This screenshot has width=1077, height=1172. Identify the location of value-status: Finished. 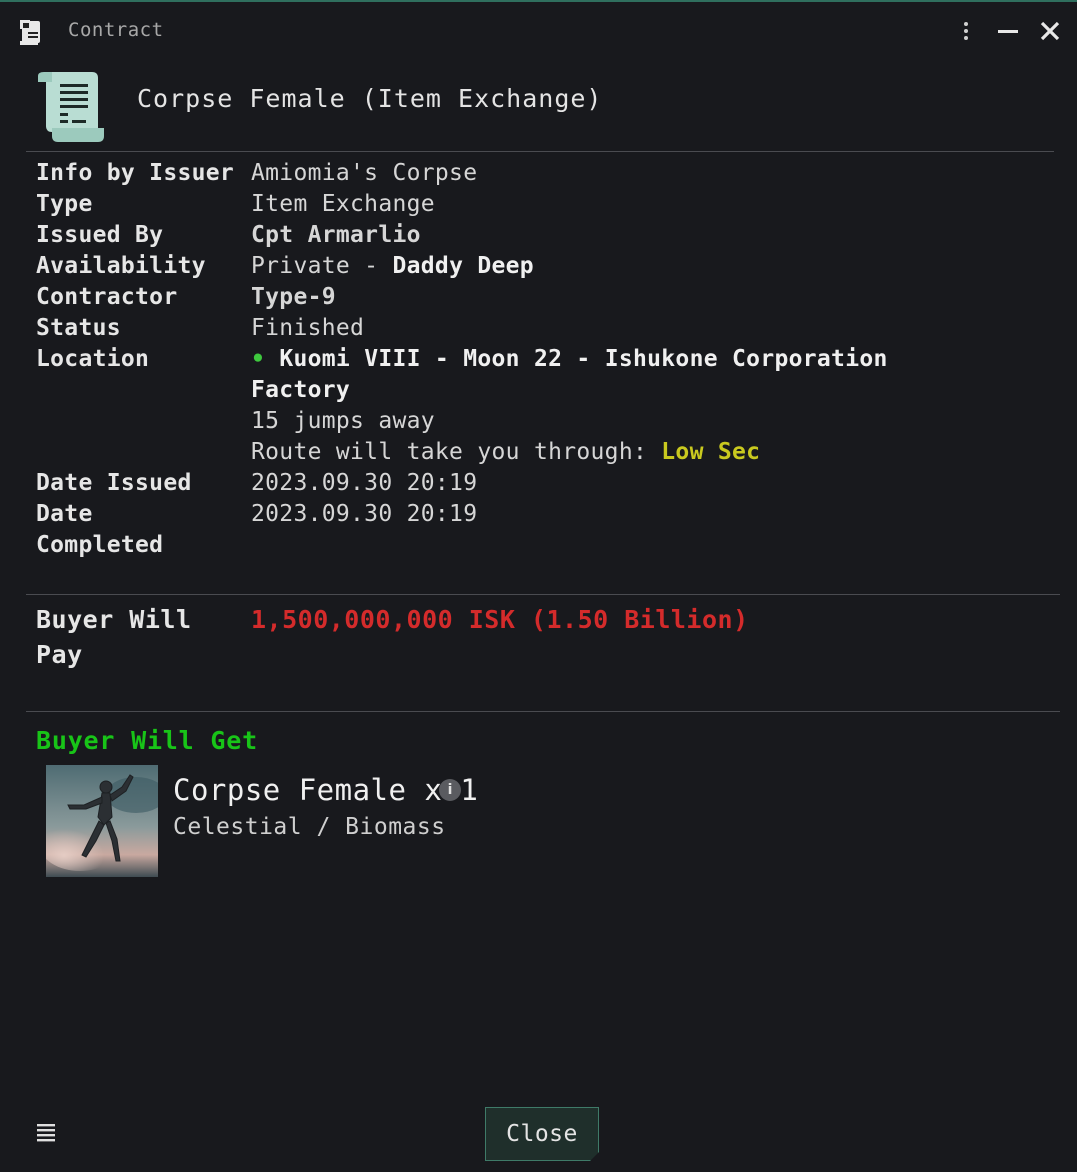
(308, 328).